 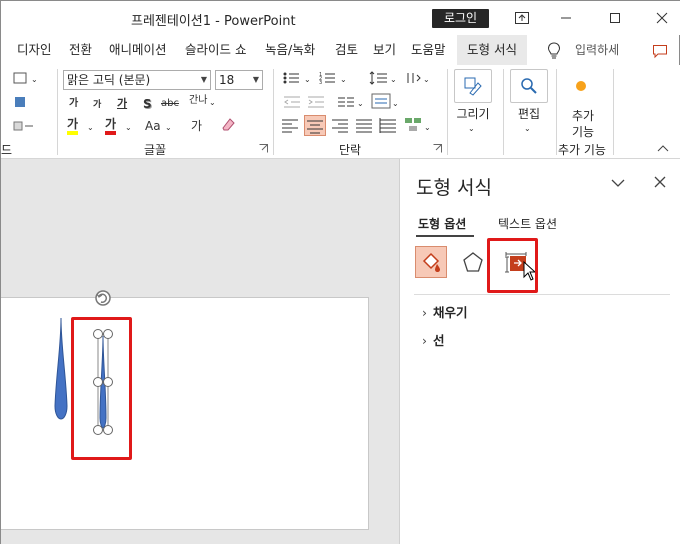 I want to click on window-title: 프레젠테이션1 - PowerPoint, so click(x=213, y=21).